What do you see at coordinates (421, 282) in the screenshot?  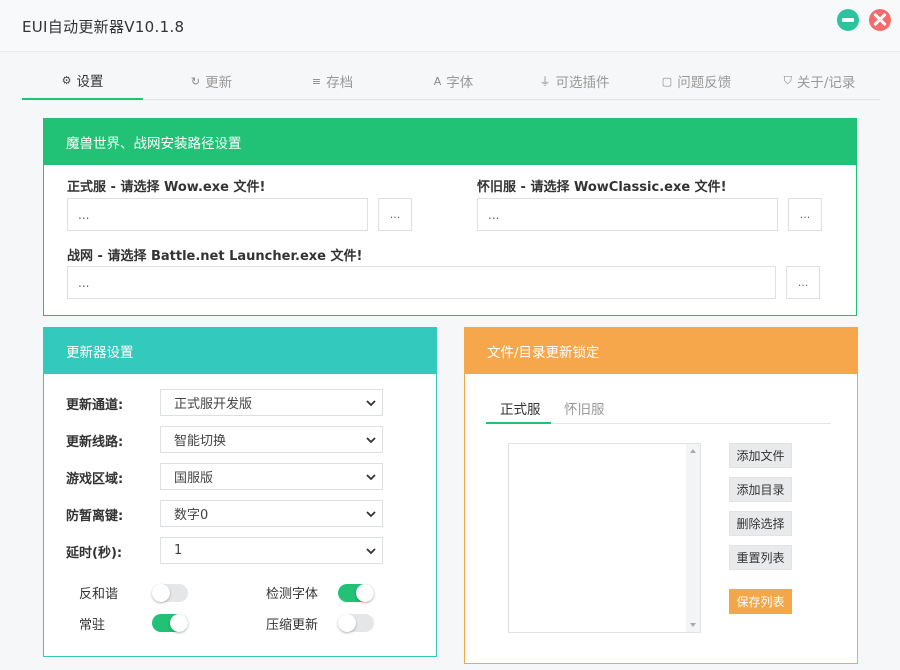 I see `bnet-path-input` at bounding box center [421, 282].